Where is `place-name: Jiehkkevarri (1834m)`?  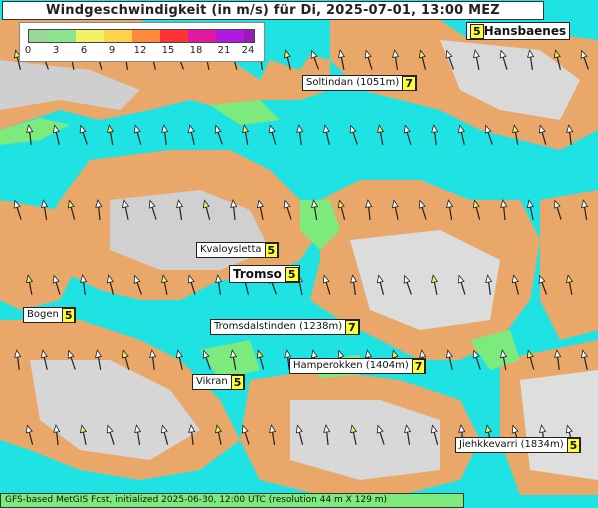 place-name: Jiehkkevarri (1834m) is located at coordinates (511, 444).